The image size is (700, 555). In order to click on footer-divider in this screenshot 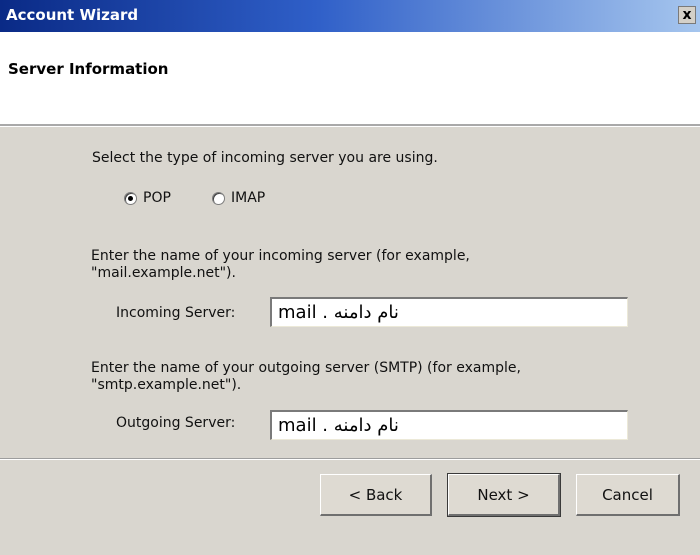, I will do `click(350, 459)`.